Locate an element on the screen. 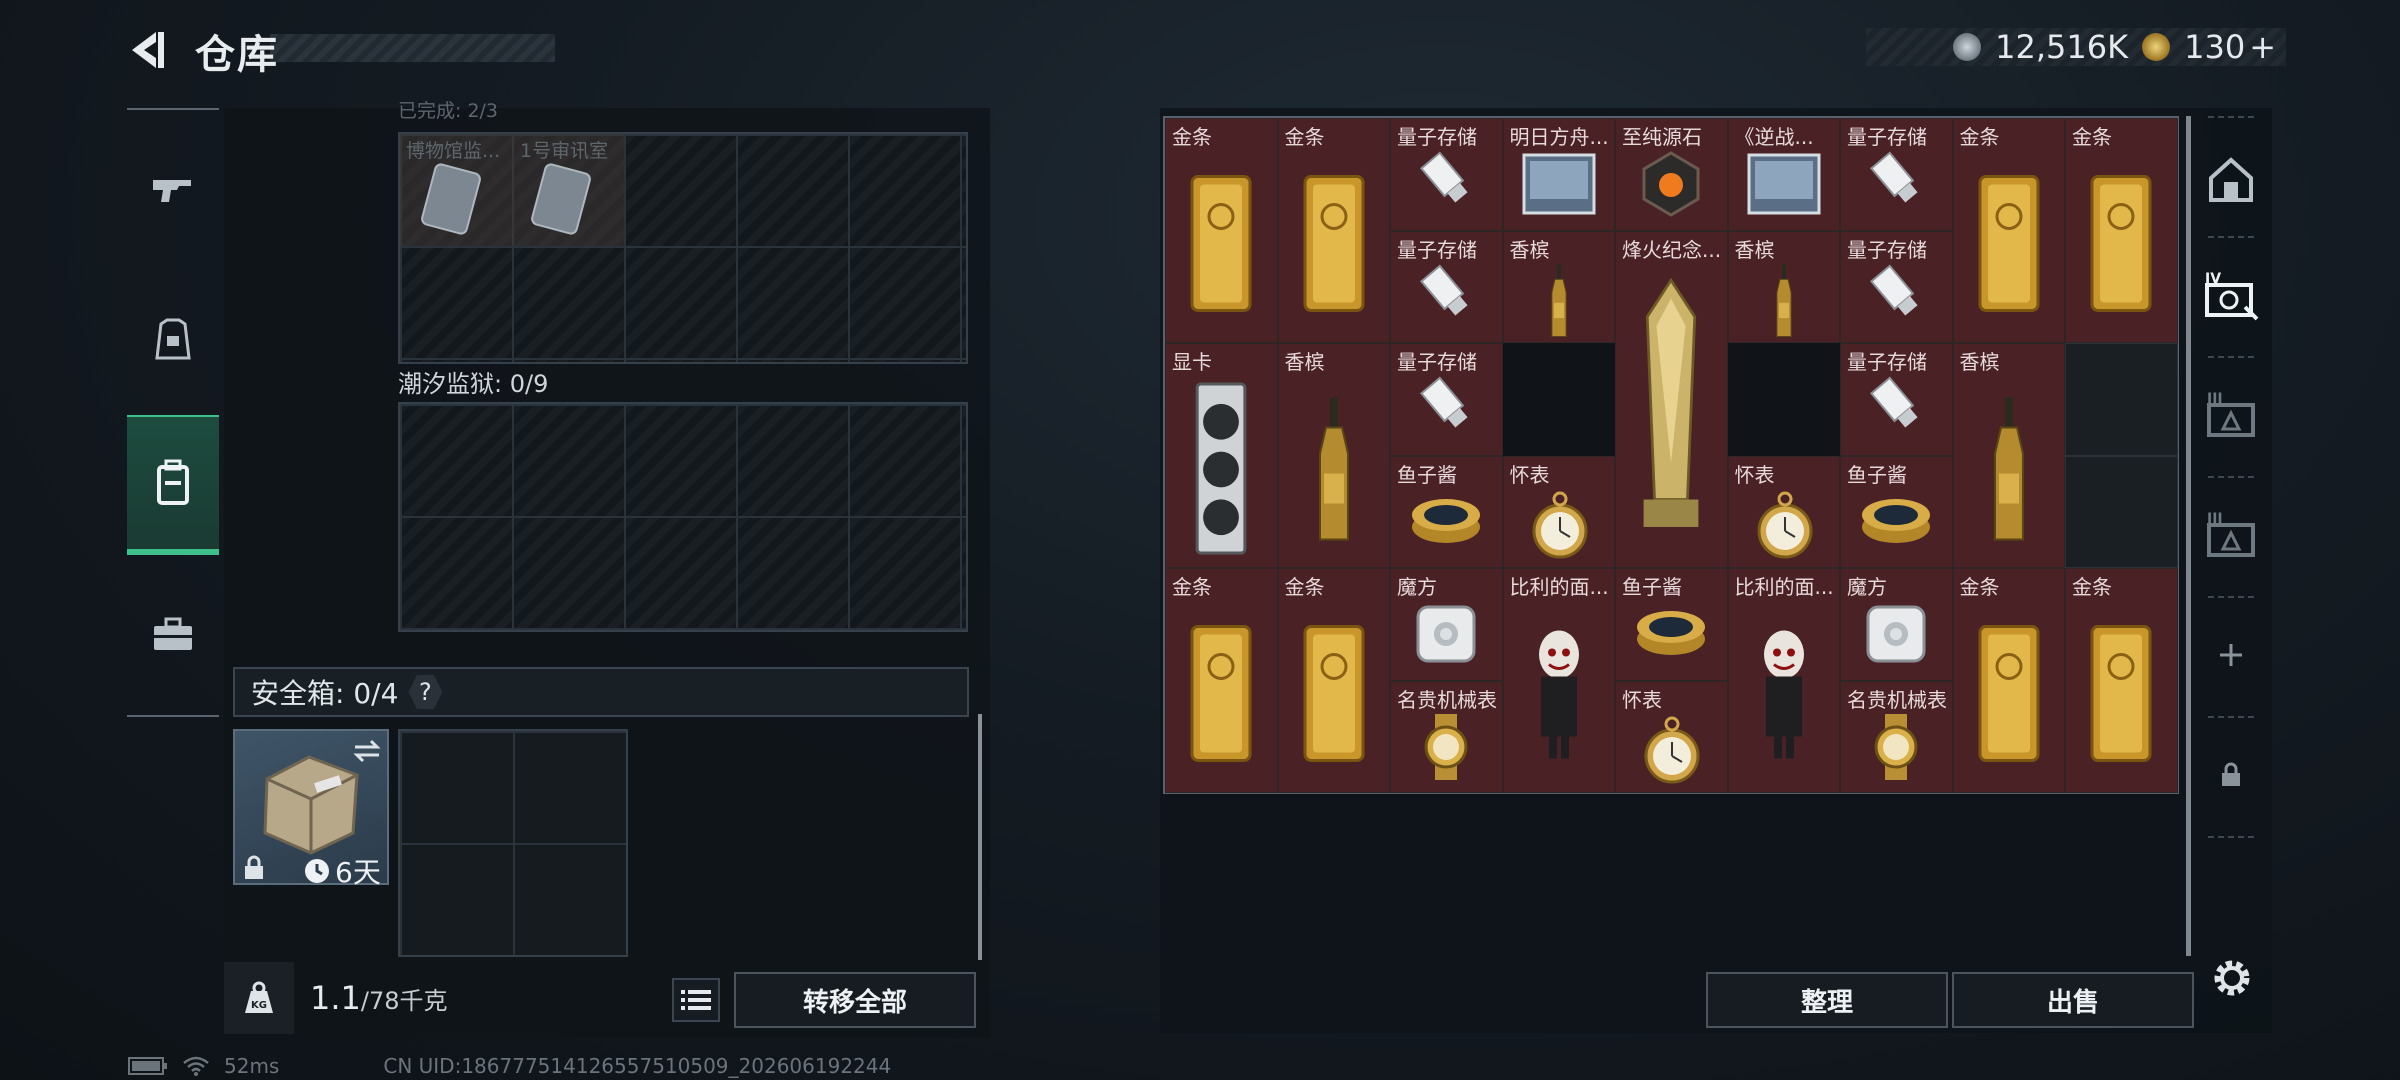  inventory-item: 显卡 is located at coordinates (1221, 455).